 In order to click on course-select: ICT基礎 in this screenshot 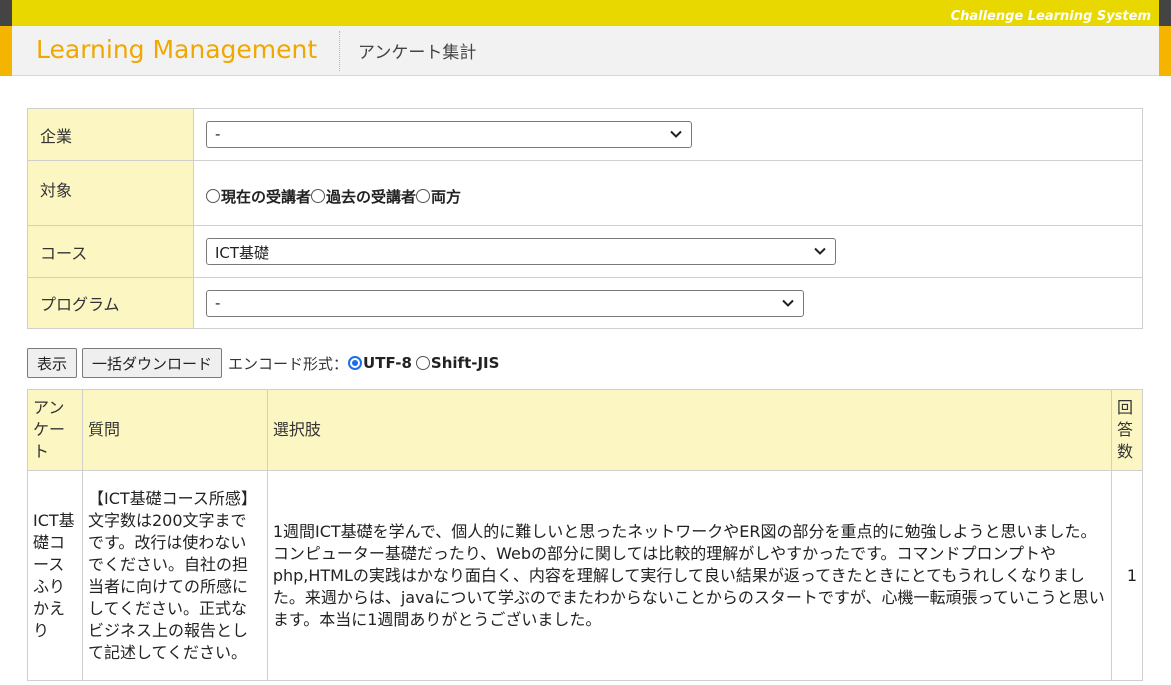, I will do `click(521, 251)`.